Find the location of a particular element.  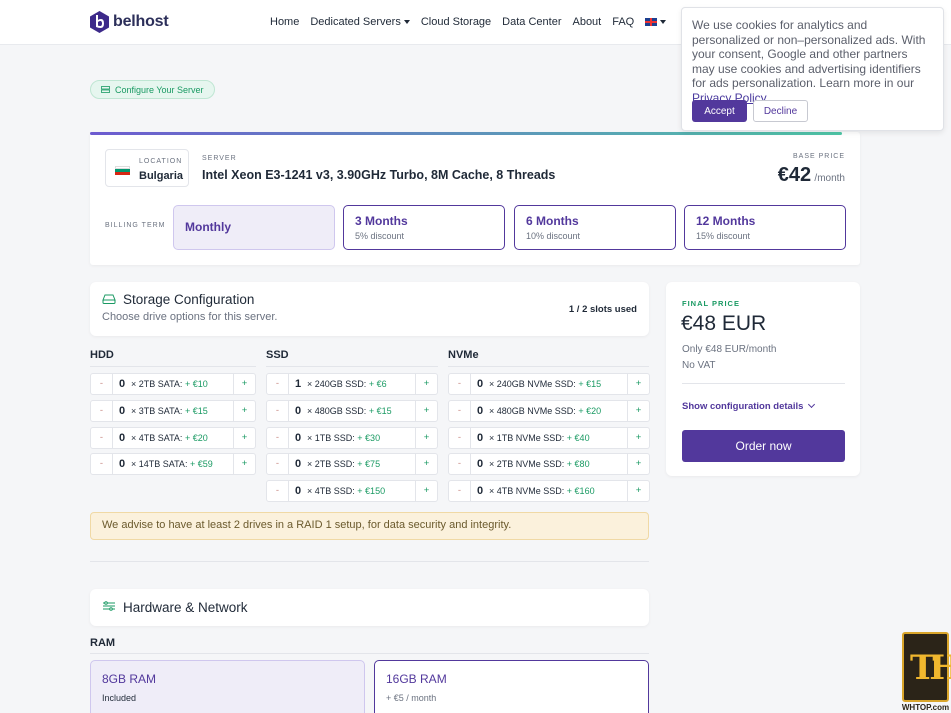

server-icon is located at coordinates (105, 89).